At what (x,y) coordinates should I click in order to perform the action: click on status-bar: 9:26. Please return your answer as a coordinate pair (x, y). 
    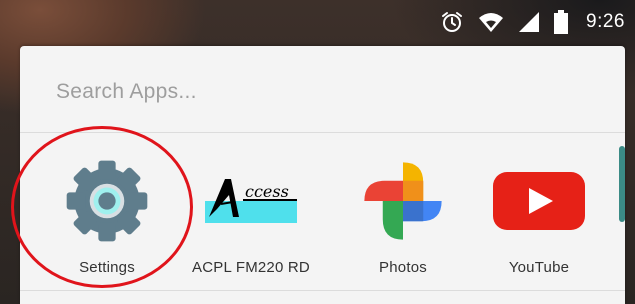
    Looking at the image, I should click on (317, 22).